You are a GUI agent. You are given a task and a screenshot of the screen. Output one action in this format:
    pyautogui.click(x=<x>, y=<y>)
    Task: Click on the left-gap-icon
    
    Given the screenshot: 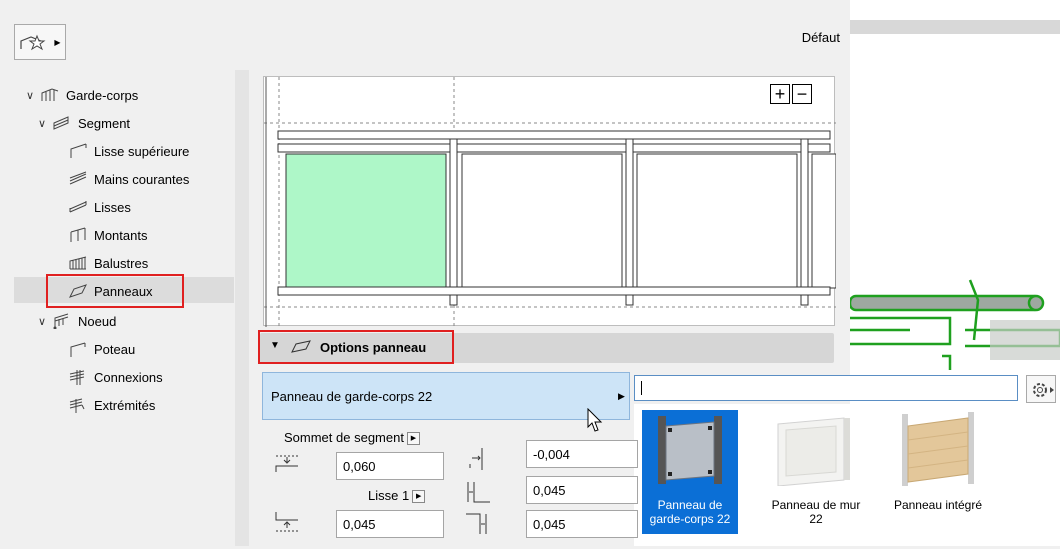 What is the action you would take?
    pyautogui.click(x=478, y=492)
    